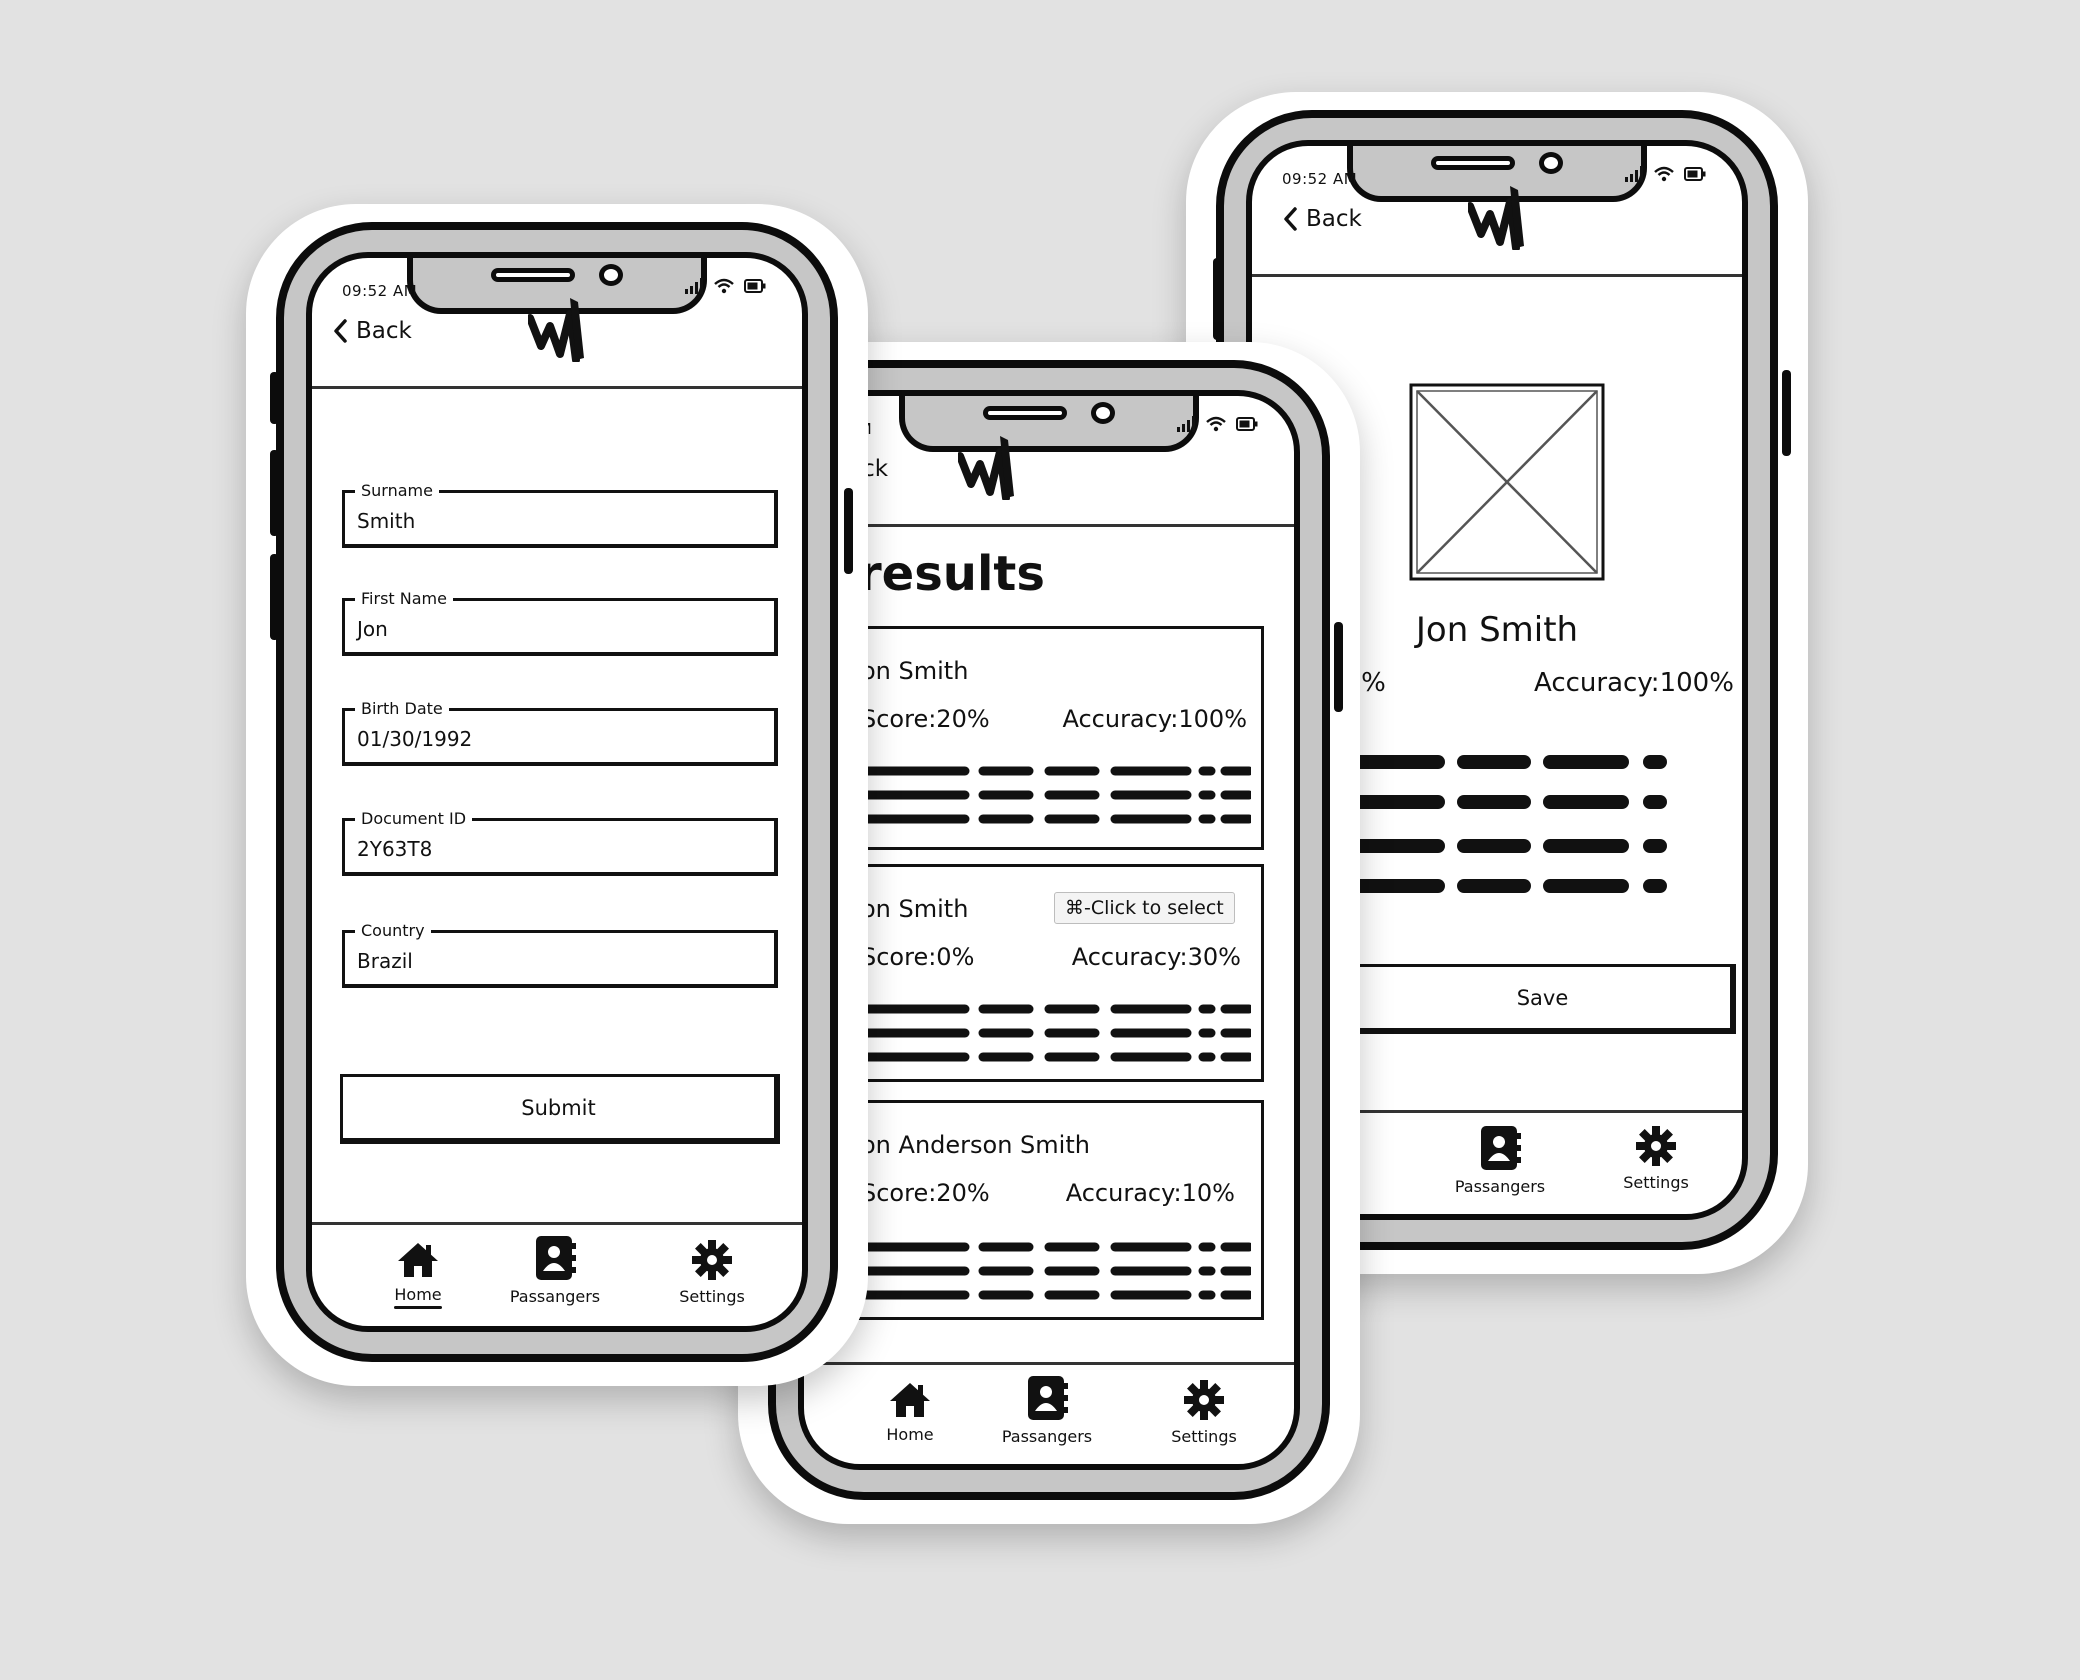 This screenshot has width=2080, height=1680. Describe the element at coordinates (560, 732) in the screenshot. I see `birth-date-field: Birth Date 01/30/1992` at that location.